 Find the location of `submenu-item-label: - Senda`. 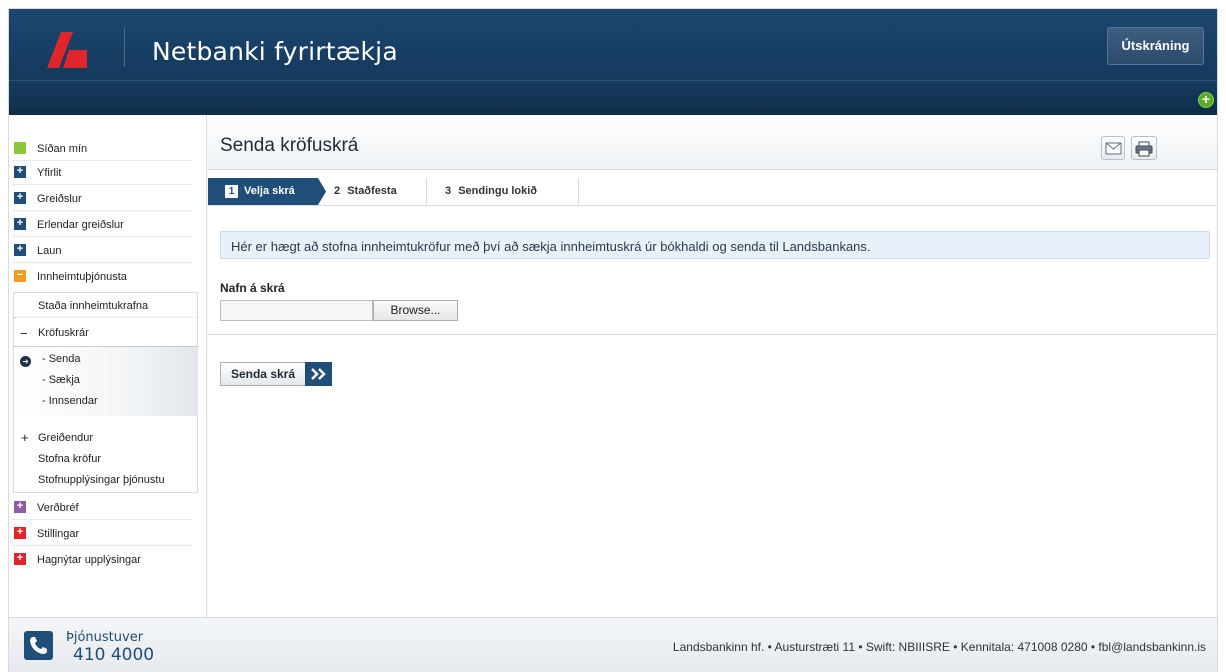

submenu-item-label: - Senda is located at coordinates (61, 359).